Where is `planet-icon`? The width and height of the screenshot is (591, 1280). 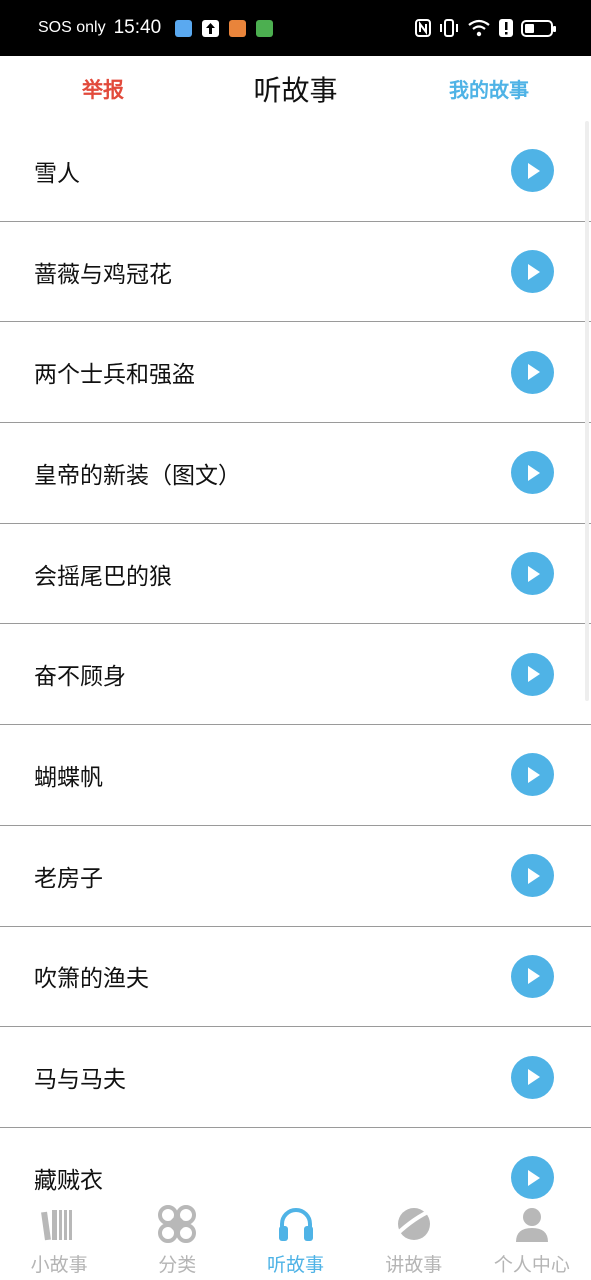
planet-icon is located at coordinates (414, 1224).